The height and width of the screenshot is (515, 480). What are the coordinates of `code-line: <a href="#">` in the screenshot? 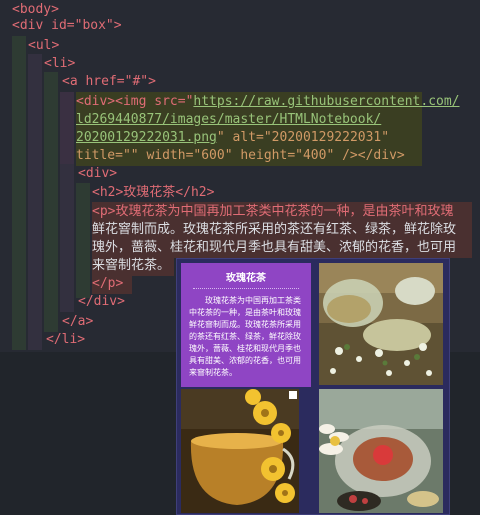 It's located at (240, 82).